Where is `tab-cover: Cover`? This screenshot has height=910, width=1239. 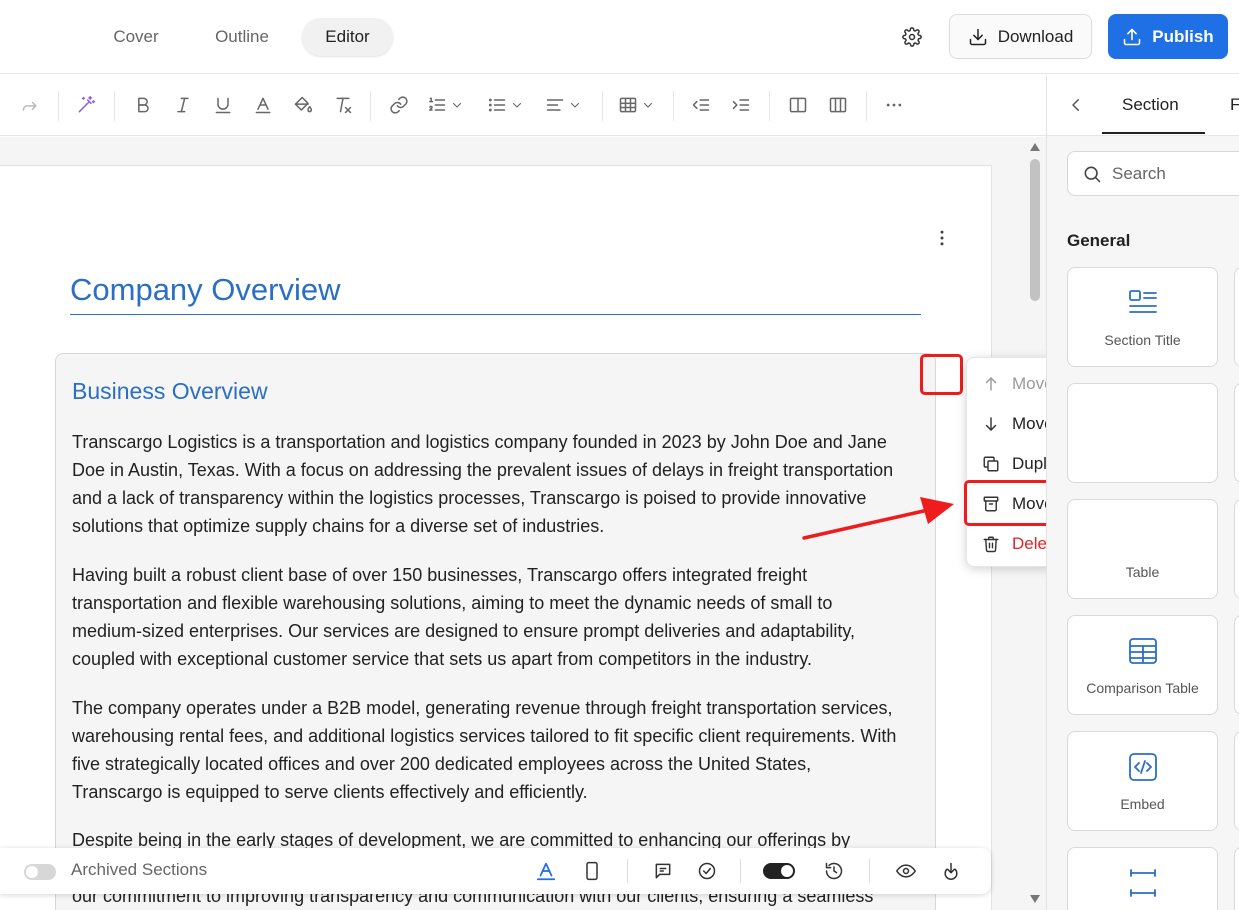
tab-cover: Cover is located at coordinates (136, 37).